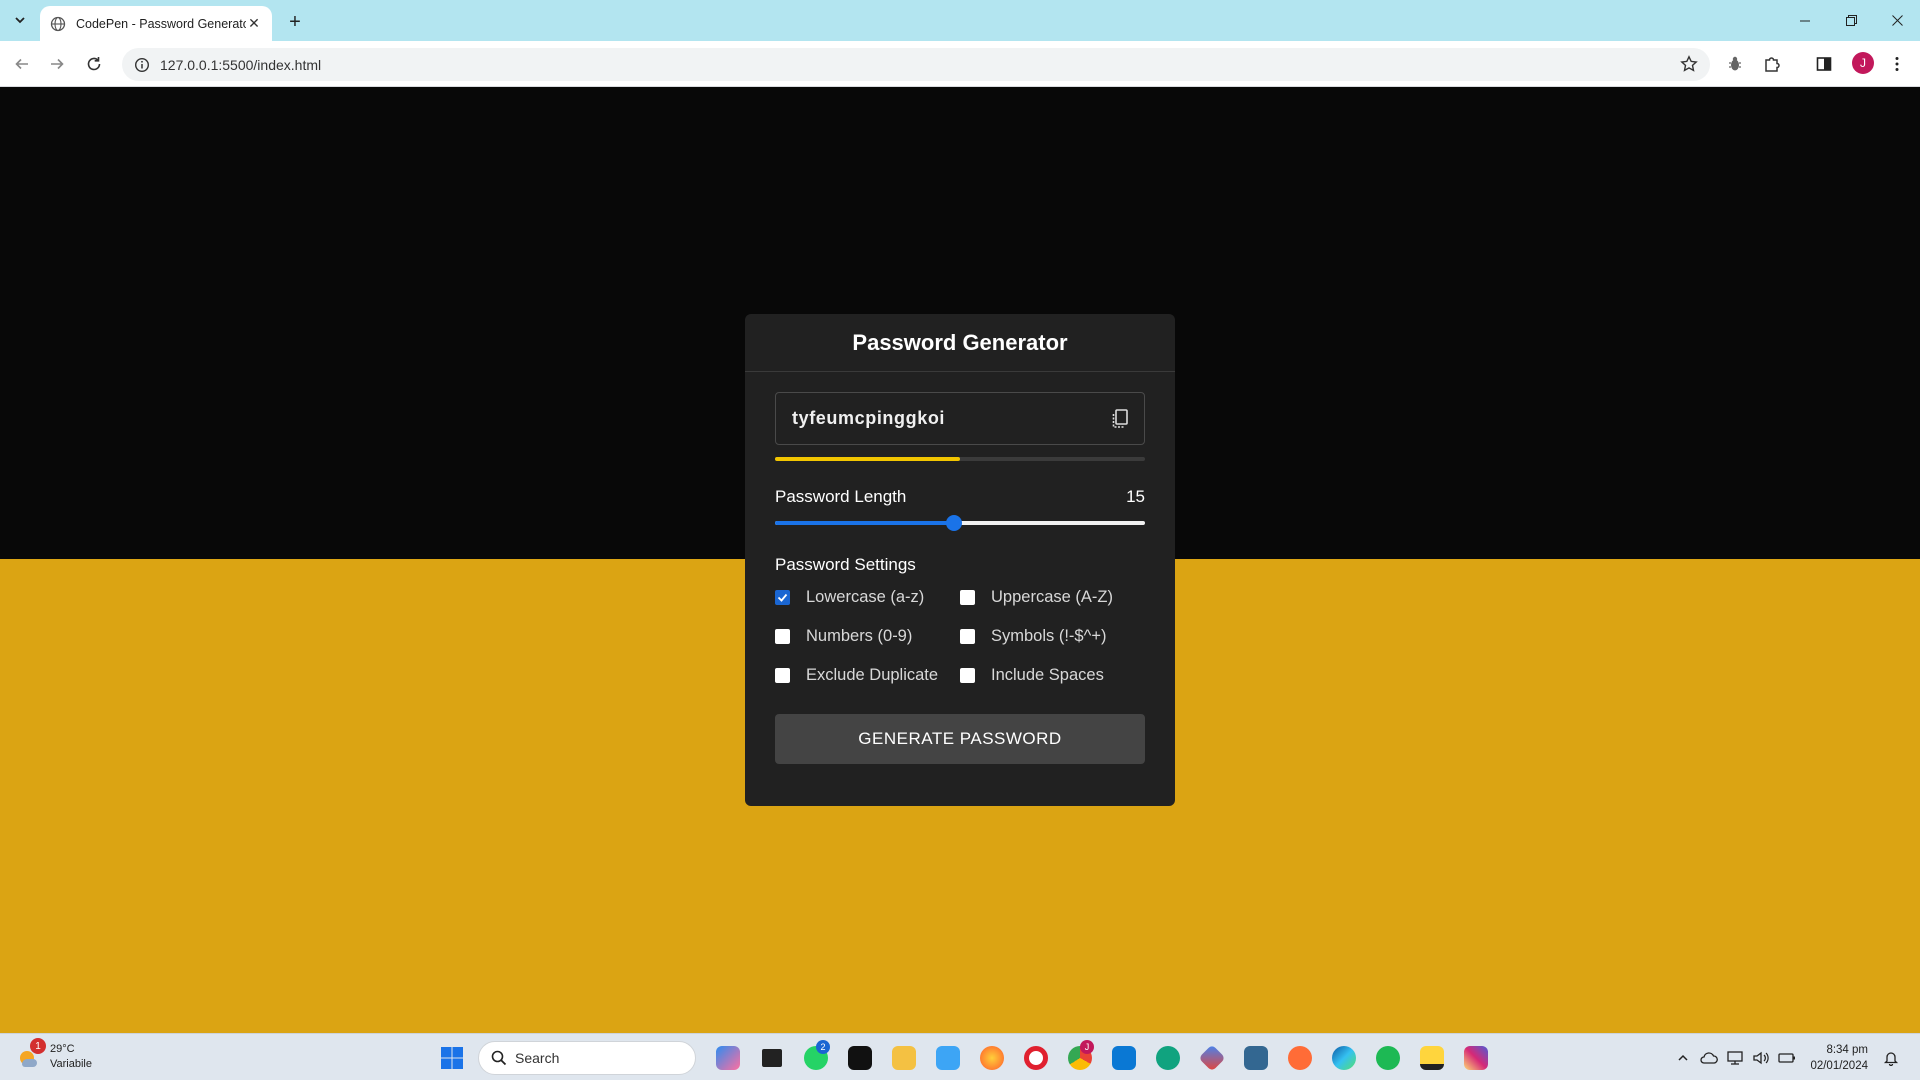 This screenshot has height=1080, width=1920. What do you see at coordinates (782, 597) in the screenshot?
I see `checkbox-lowercase` at bounding box center [782, 597].